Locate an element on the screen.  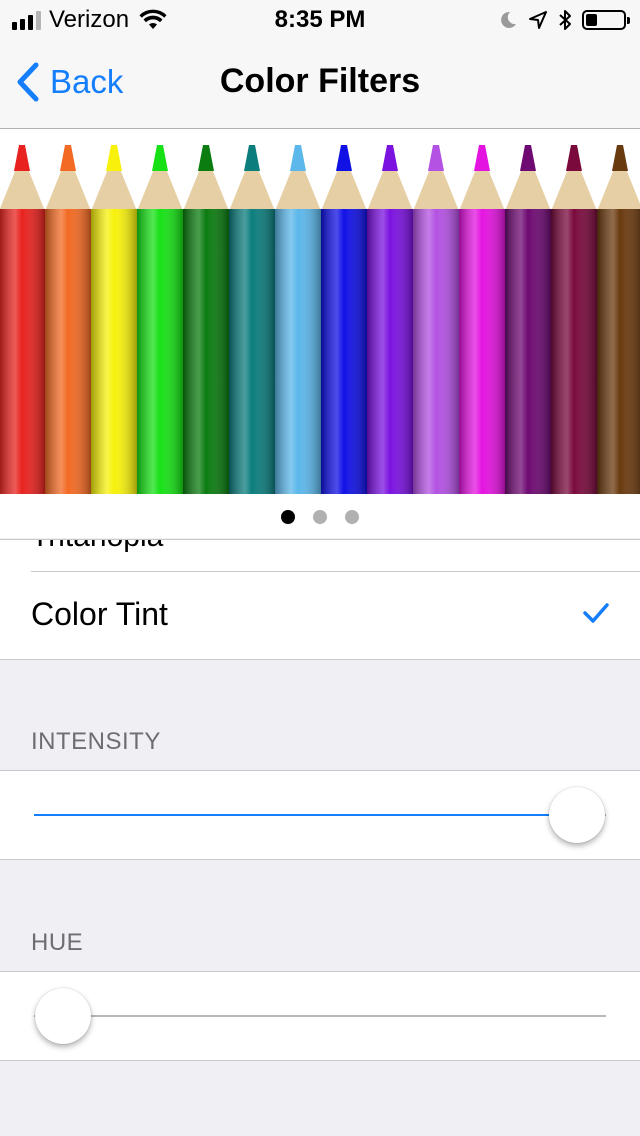
page-dots is located at coordinates (320, 517).